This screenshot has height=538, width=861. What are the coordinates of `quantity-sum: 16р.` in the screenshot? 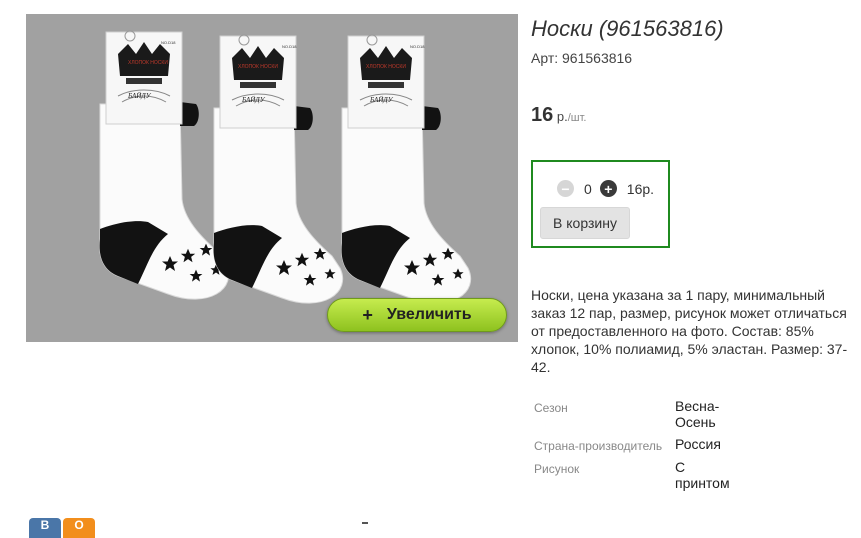 It's located at (640, 188).